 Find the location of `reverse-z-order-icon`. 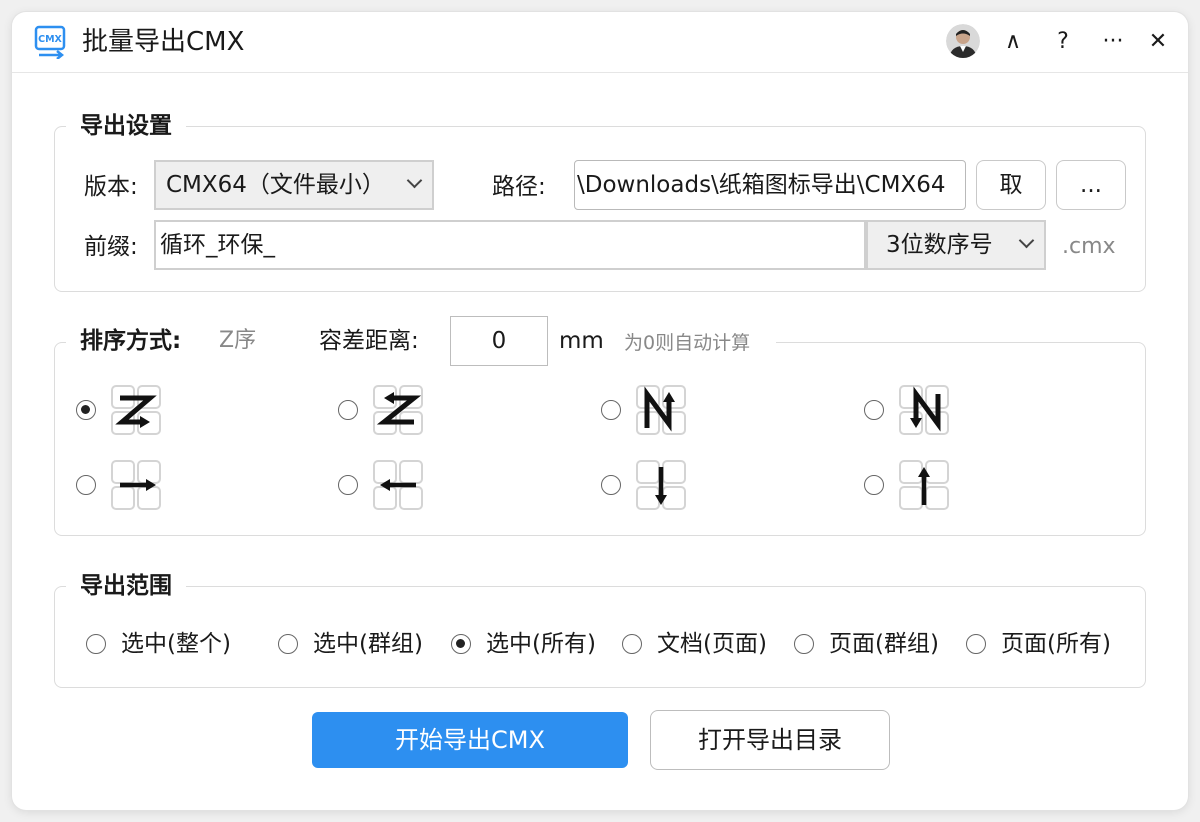

reverse-z-order-icon is located at coordinates (398, 410).